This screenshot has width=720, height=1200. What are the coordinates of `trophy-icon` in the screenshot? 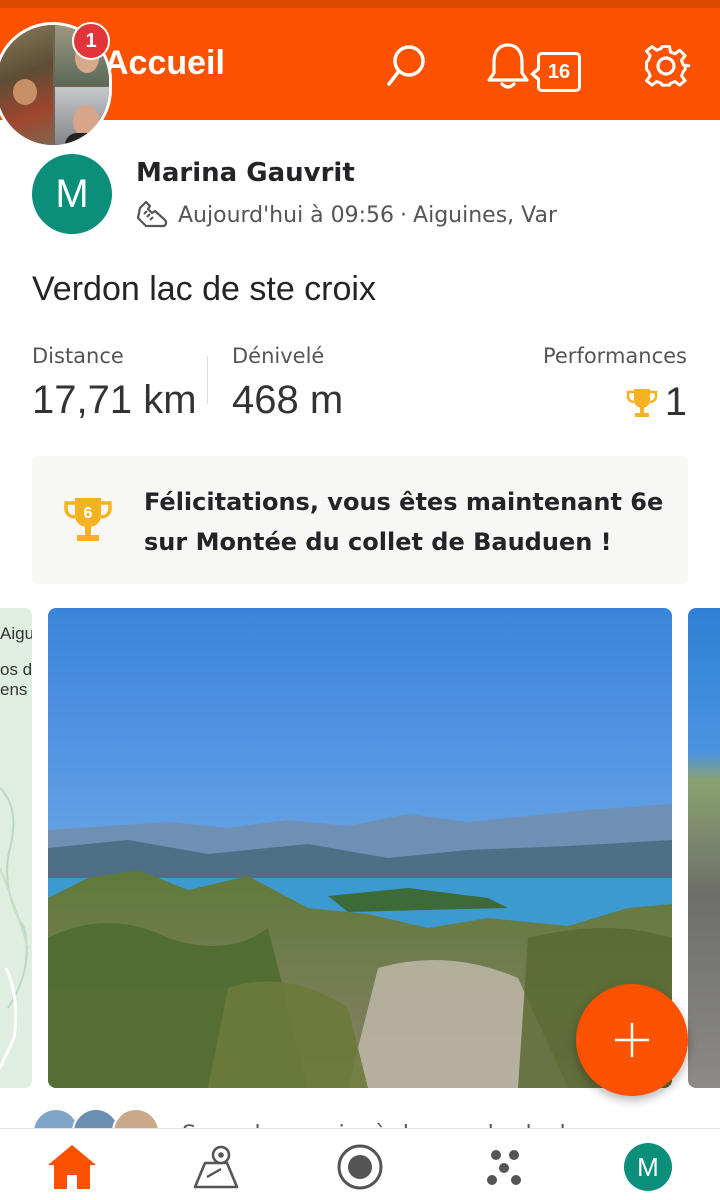 It's located at (641, 402).